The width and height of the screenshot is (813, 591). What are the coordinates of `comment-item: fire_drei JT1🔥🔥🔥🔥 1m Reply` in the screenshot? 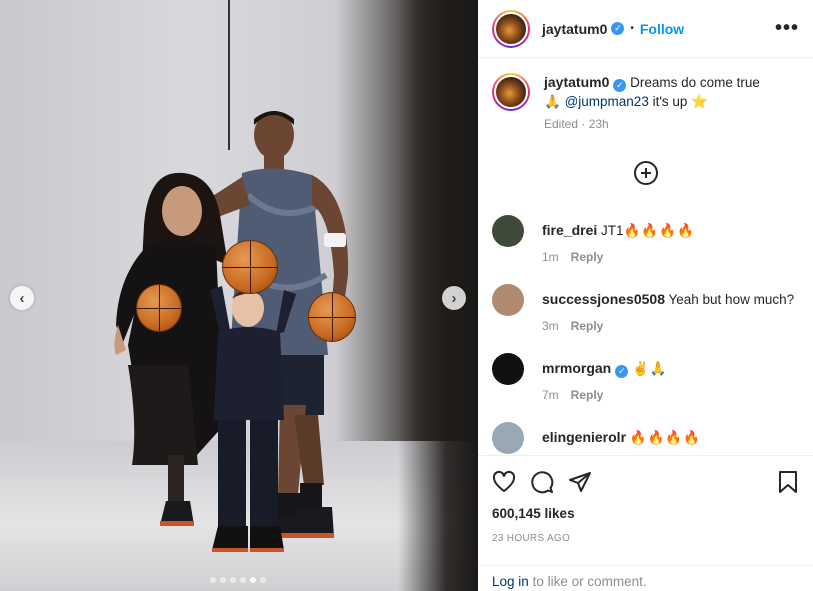 It's located at (645, 239).